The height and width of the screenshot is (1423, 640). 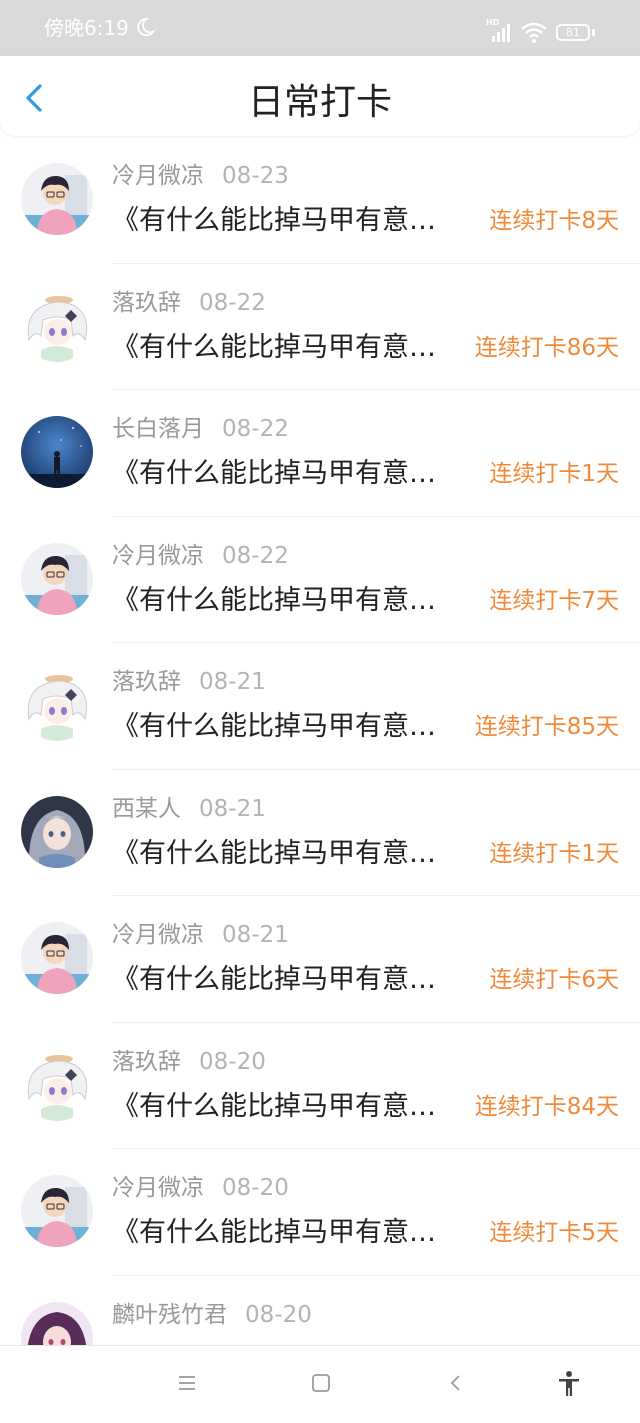 What do you see at coordinates (320, 200) in the screenshot?
I see `checkin-item: 冷月微凉 08-23 《有什么能比掉马甲有意… 连续打卡8天` at bounding box center [320, 200].